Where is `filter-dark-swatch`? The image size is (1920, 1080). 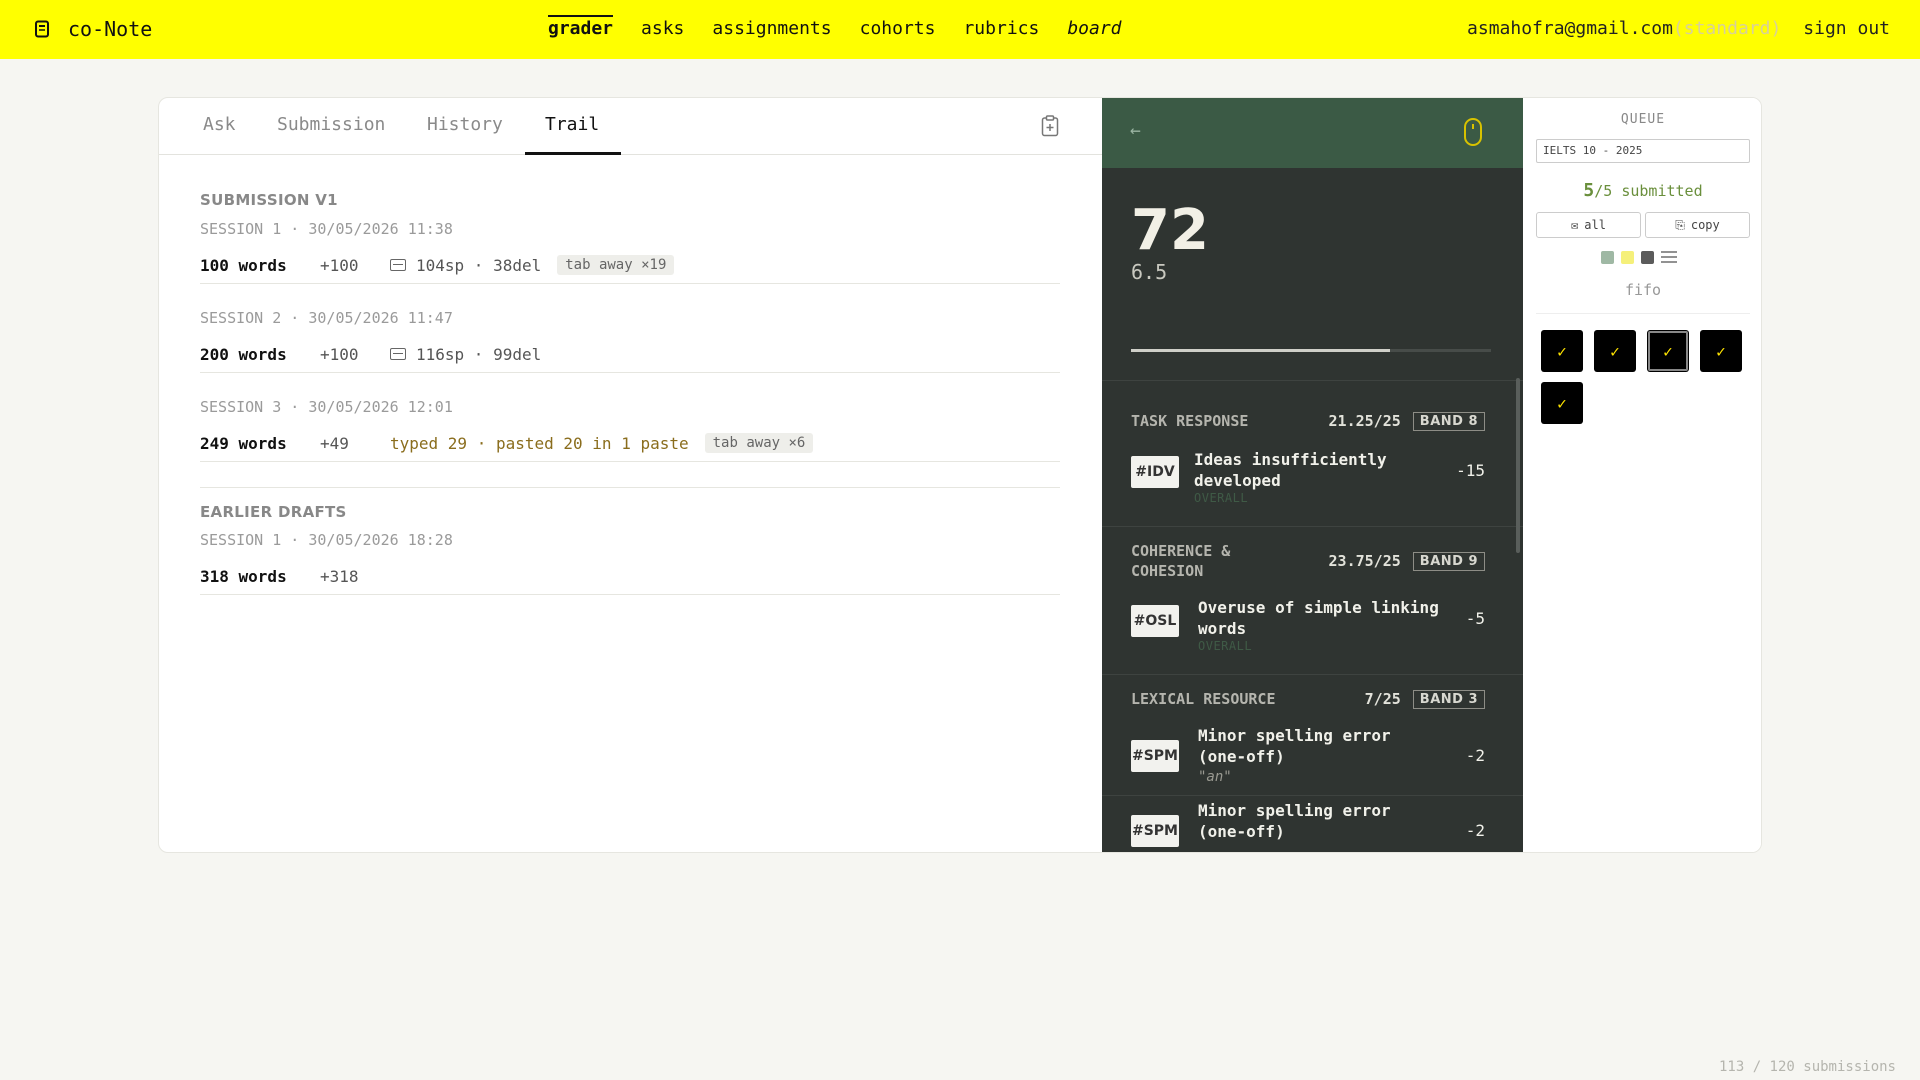
filter-dark-swatch is located at coordinates (1647, 257).